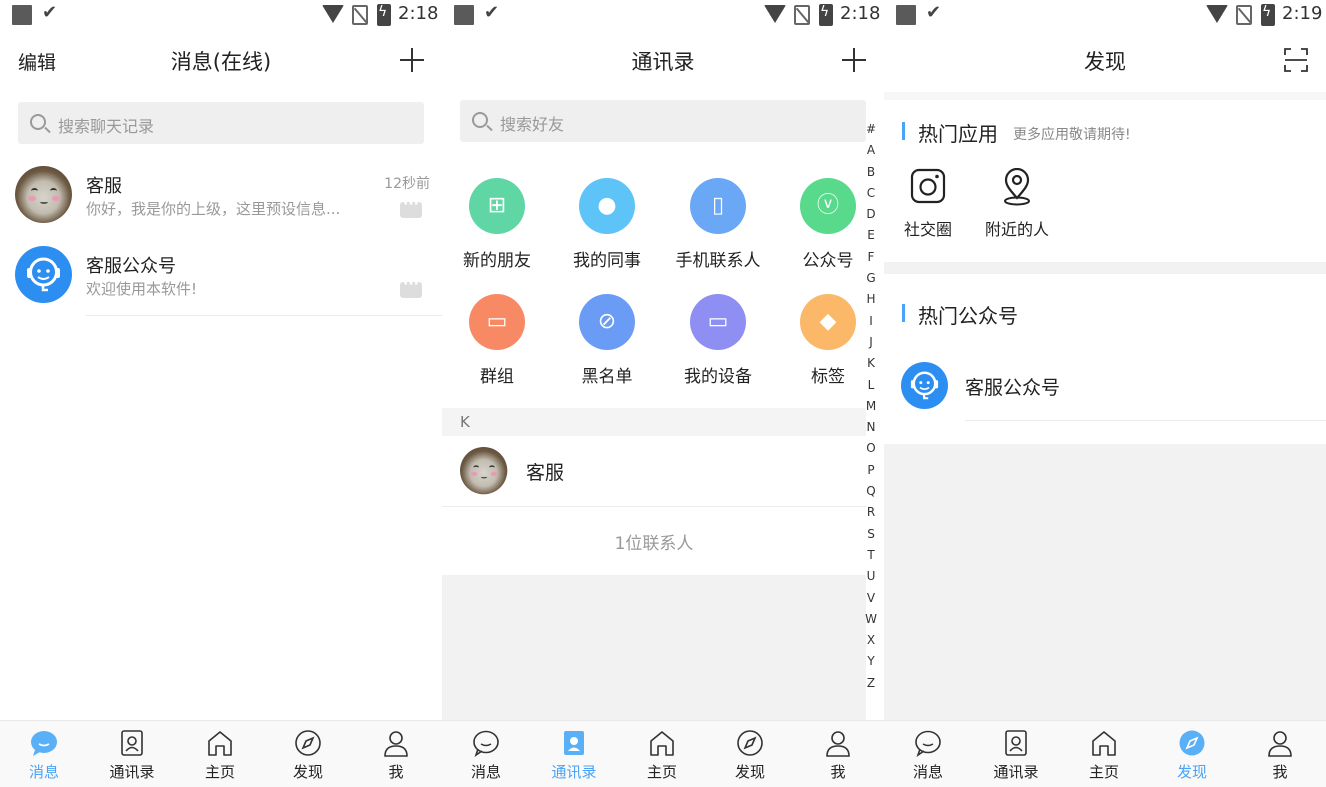  I want to click on chat-name: 客服公众号, so click(131, 266).